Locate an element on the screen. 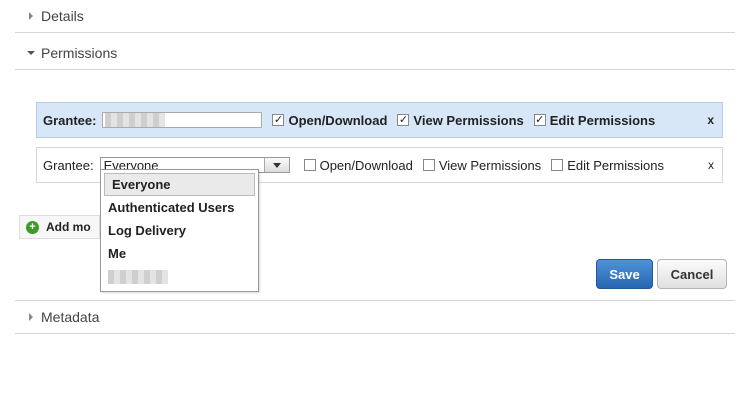 The height and width of the screenshot is (396, 742). view-permissions-checkbox: ✓ is located at coordinates (403, 120).